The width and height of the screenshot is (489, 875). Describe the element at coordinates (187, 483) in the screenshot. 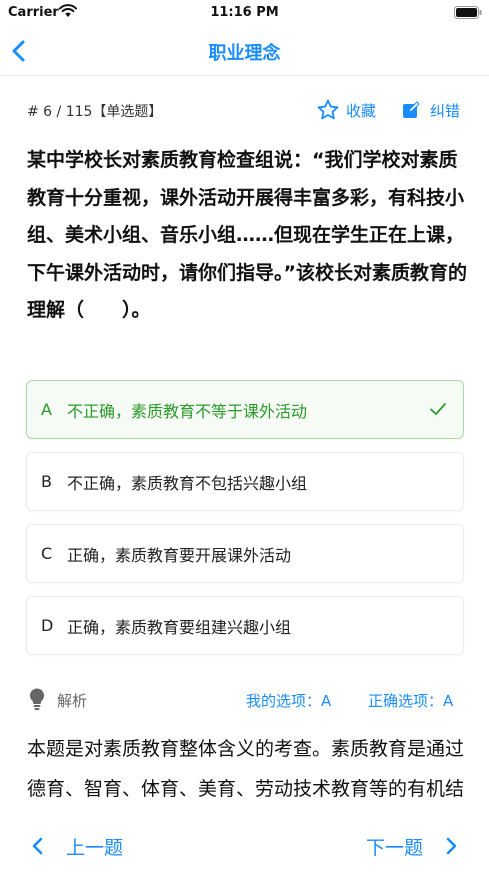

I see `option-text: 不正确，素质教育不包括兴趣小组` at that location.